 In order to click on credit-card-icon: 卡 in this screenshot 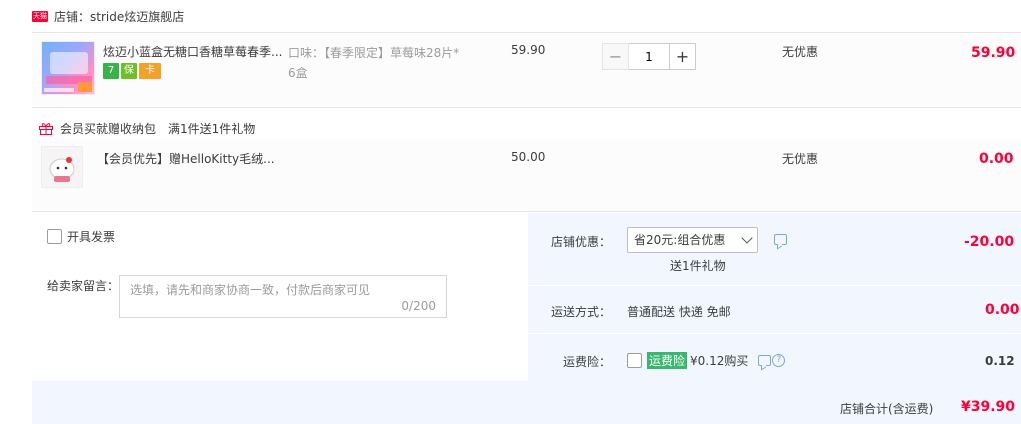, I will do `click(150, 71)`.